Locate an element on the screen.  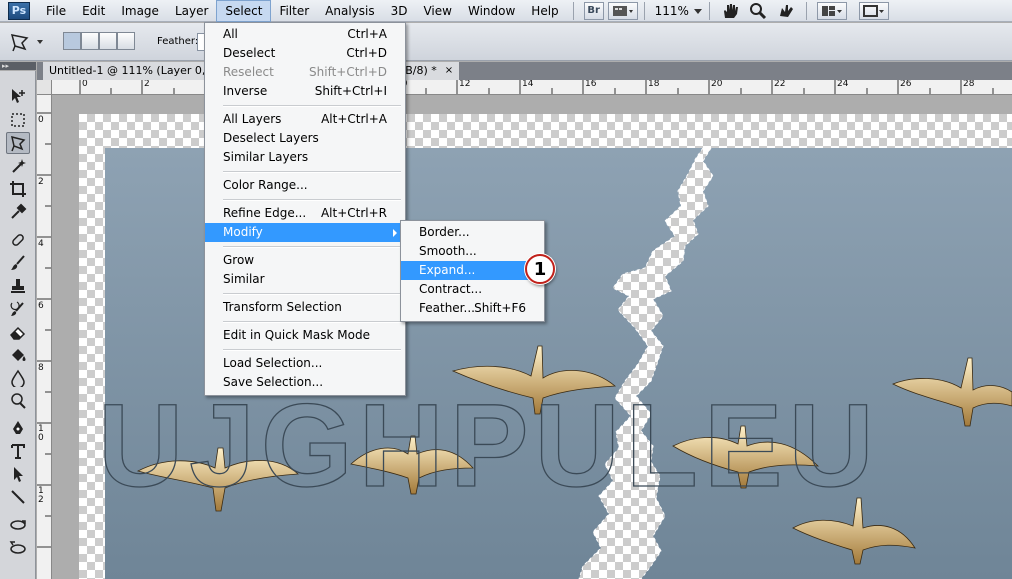
menu-filter: Filter is located at coordinates (294, 11).